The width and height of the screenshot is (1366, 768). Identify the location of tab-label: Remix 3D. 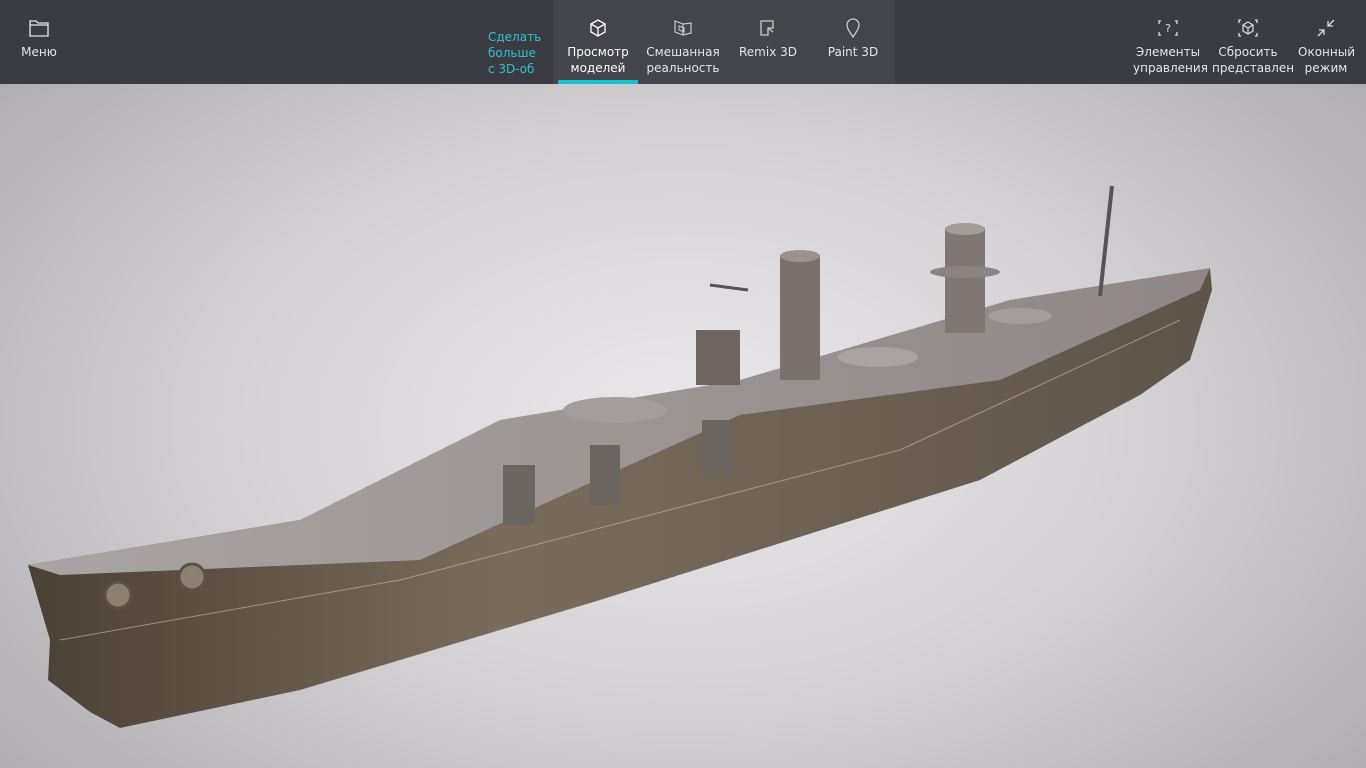
(768, 52).